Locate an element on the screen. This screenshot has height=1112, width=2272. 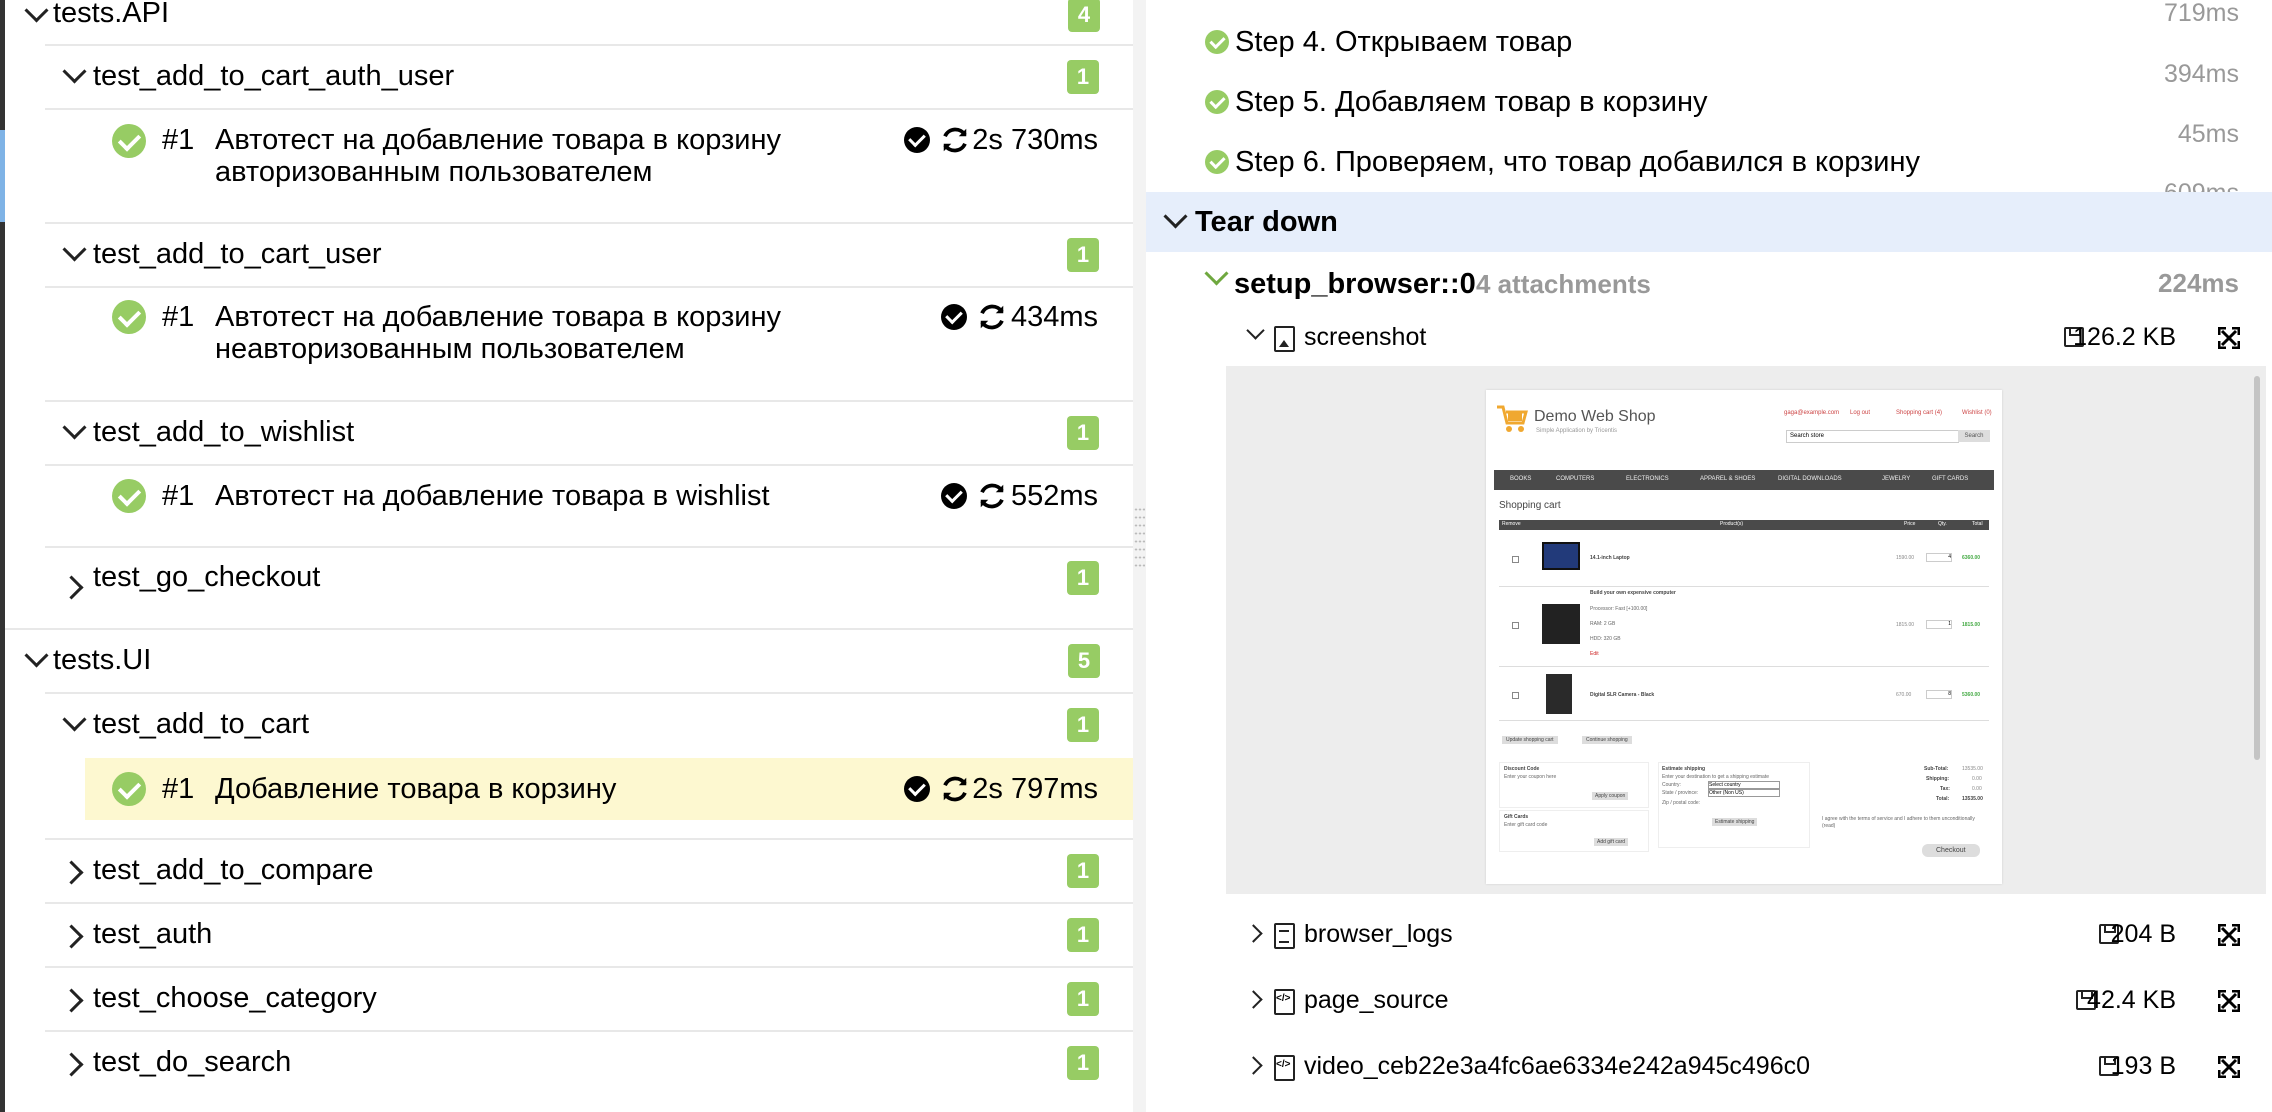
header-link: Shopping cart (4) is located at coordinates (1919, 413).